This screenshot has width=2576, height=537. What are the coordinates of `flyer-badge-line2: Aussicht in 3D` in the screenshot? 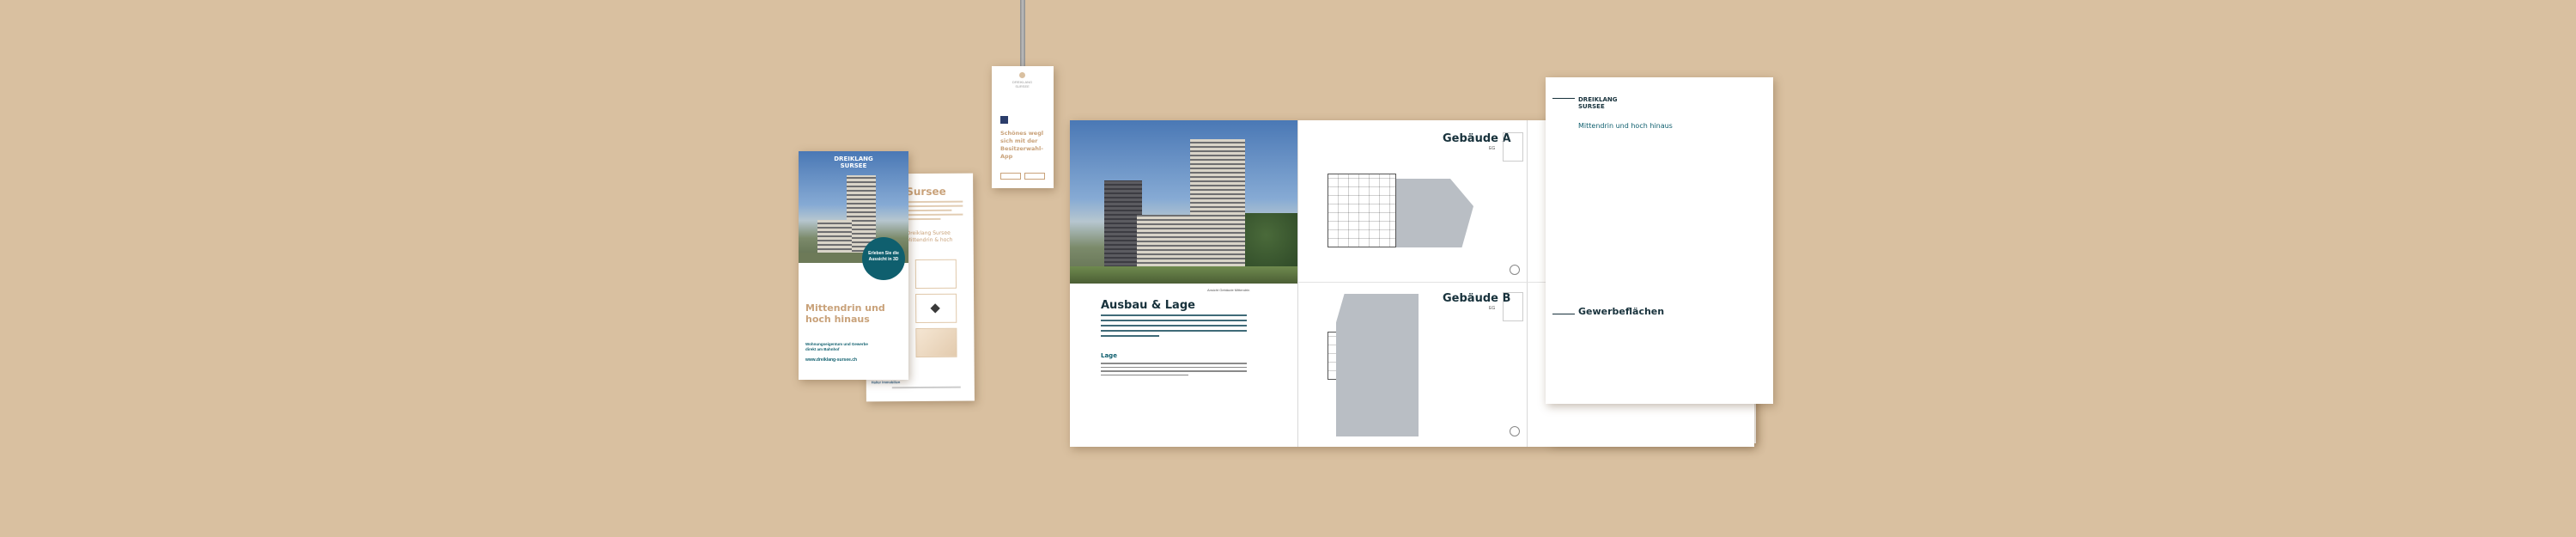 It's located at (884, 259).